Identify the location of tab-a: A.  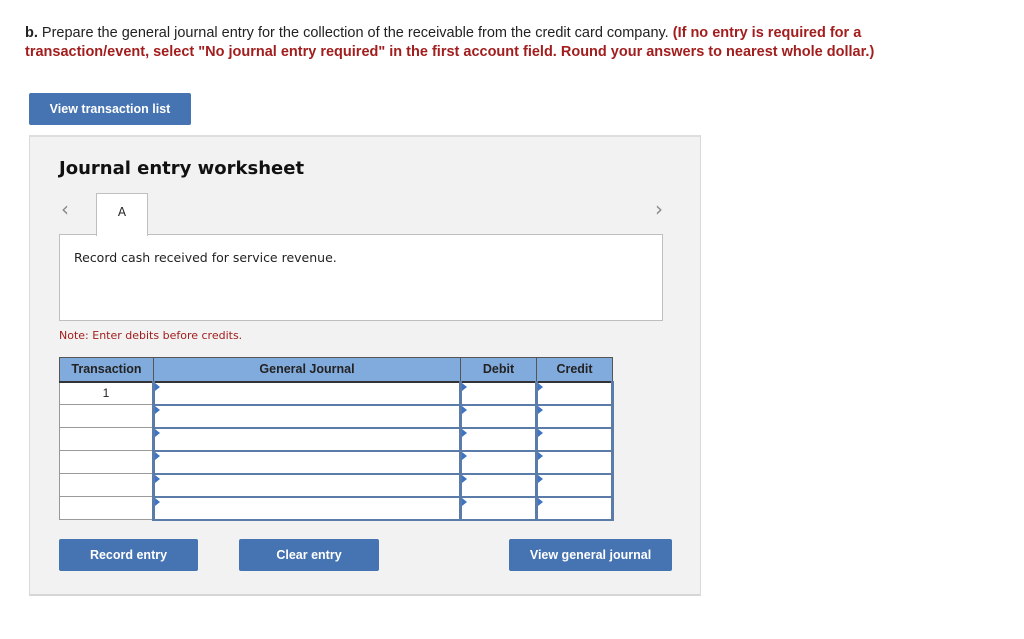
(122, 214).